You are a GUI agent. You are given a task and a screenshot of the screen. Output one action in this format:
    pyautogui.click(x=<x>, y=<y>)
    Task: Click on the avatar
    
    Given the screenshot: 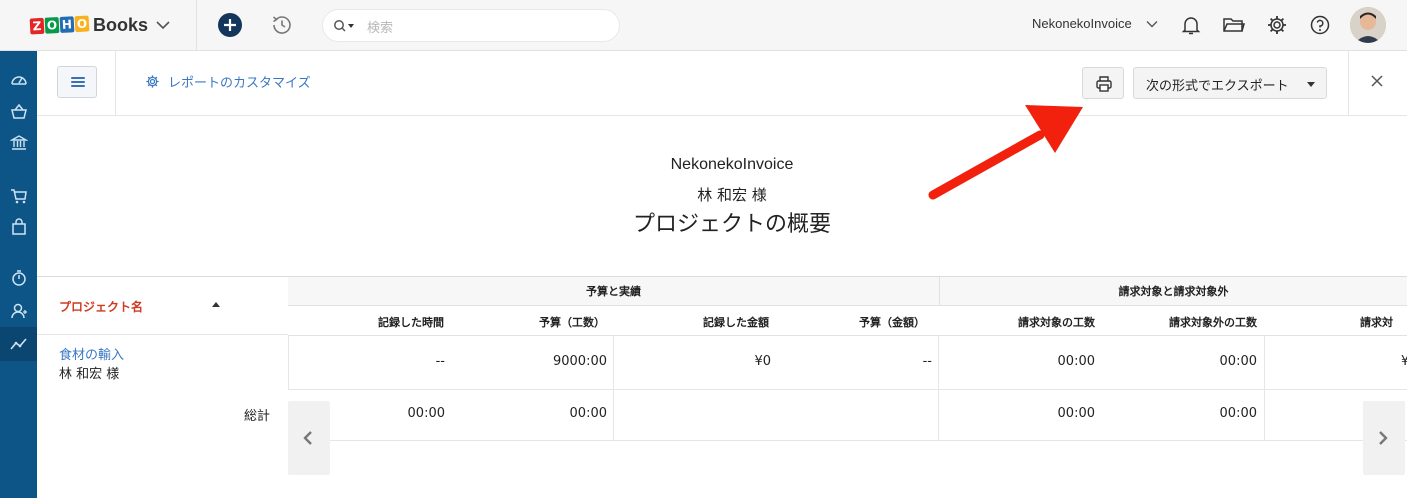 What is the action you would take?
    pyautogui.click(x=1368, y=25)
    